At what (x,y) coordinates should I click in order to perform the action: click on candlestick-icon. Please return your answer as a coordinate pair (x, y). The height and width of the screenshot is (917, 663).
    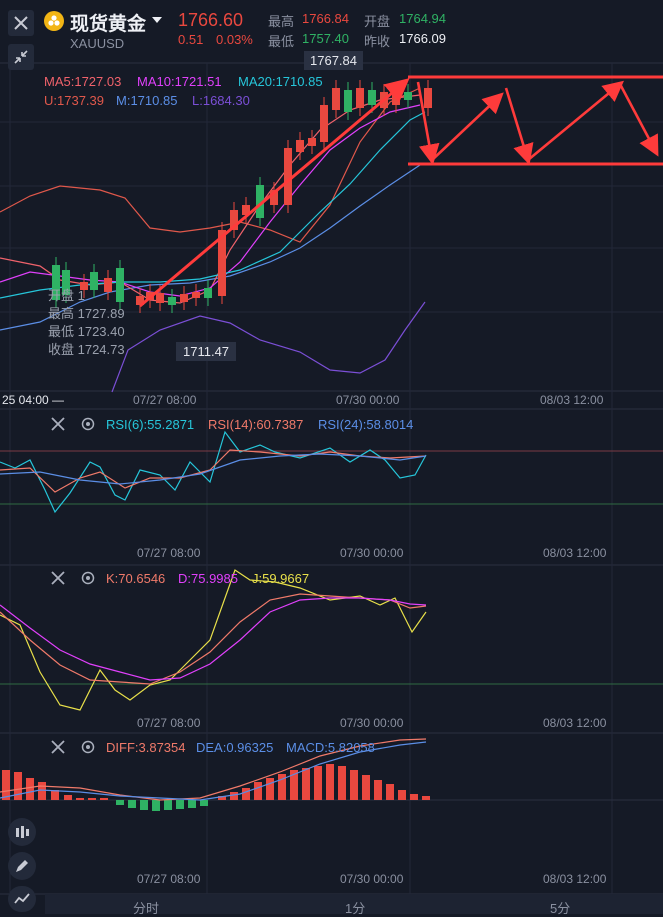
    Looking at the image, I should click on (22, 832).